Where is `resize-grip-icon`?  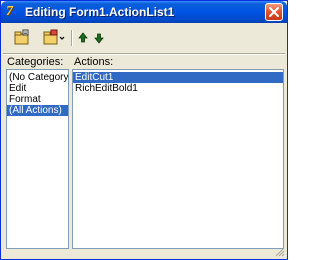
resize-grip-icon is located at coordinates (280, 252).